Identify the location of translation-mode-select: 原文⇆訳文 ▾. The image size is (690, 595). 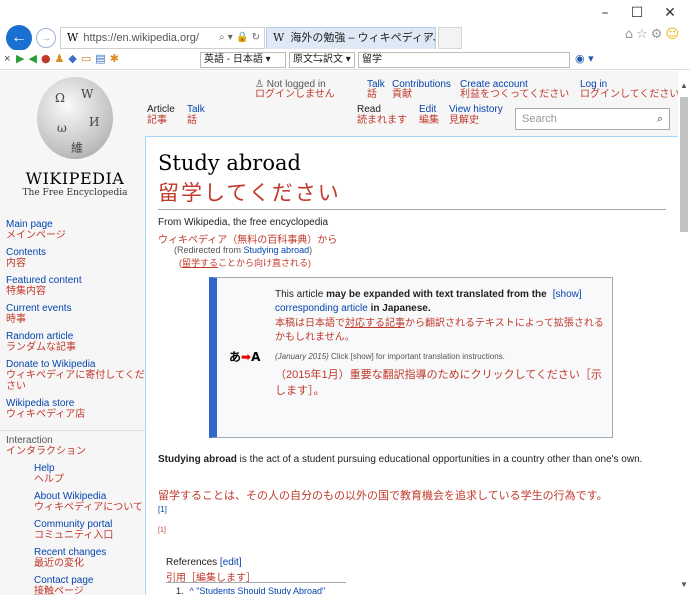
(322, 60).